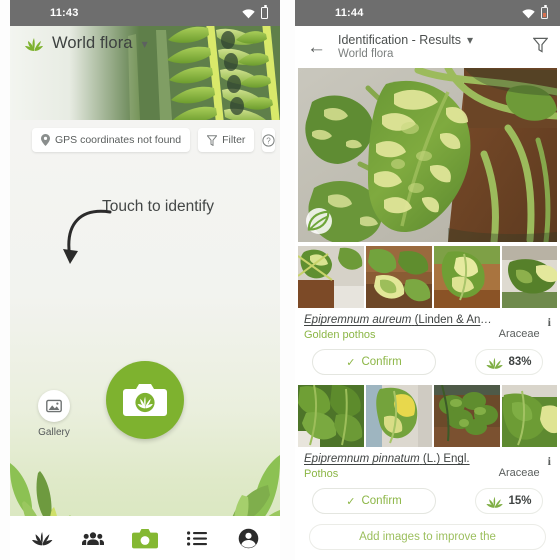 This screenshot has height=560, width=560. I want to click on image-icon, so click(54, 406).